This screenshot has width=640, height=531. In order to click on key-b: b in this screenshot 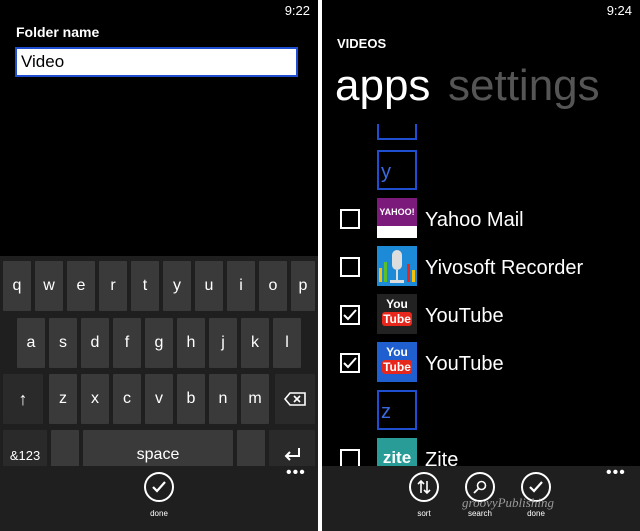, I will do `click(191, 399)`.